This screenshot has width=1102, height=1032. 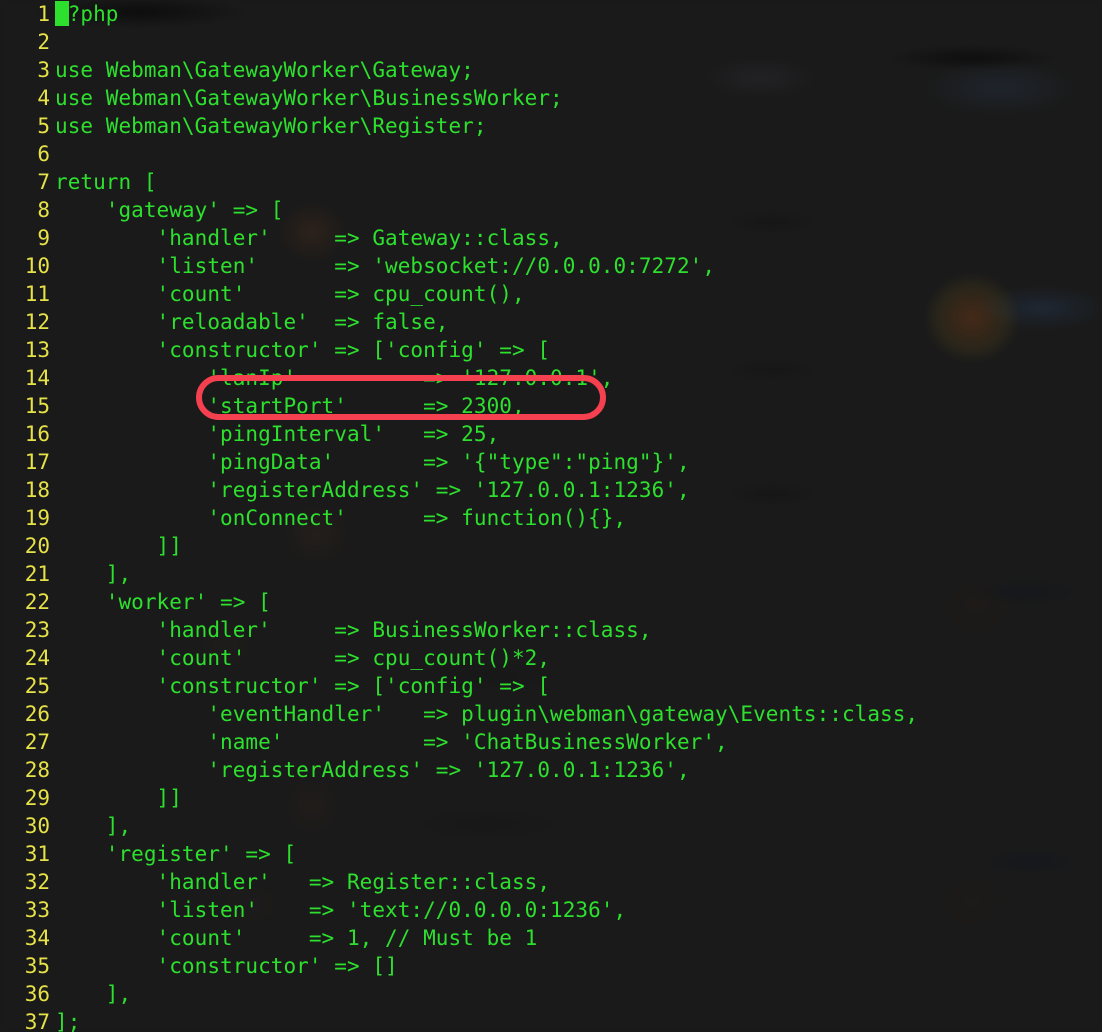 I want to click on line-number: 26, so click(x=37, y=714).